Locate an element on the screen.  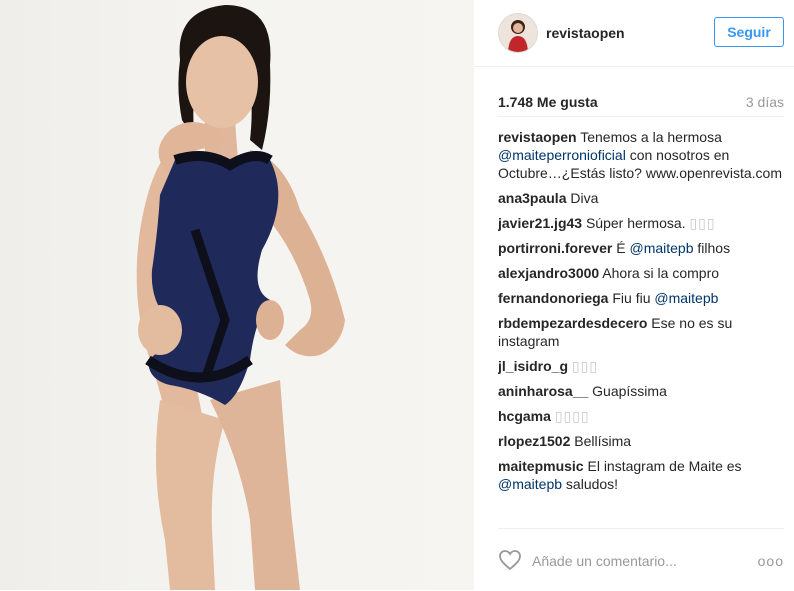
comment-text: Ahora si la compro is located at coordinates (661, 273).